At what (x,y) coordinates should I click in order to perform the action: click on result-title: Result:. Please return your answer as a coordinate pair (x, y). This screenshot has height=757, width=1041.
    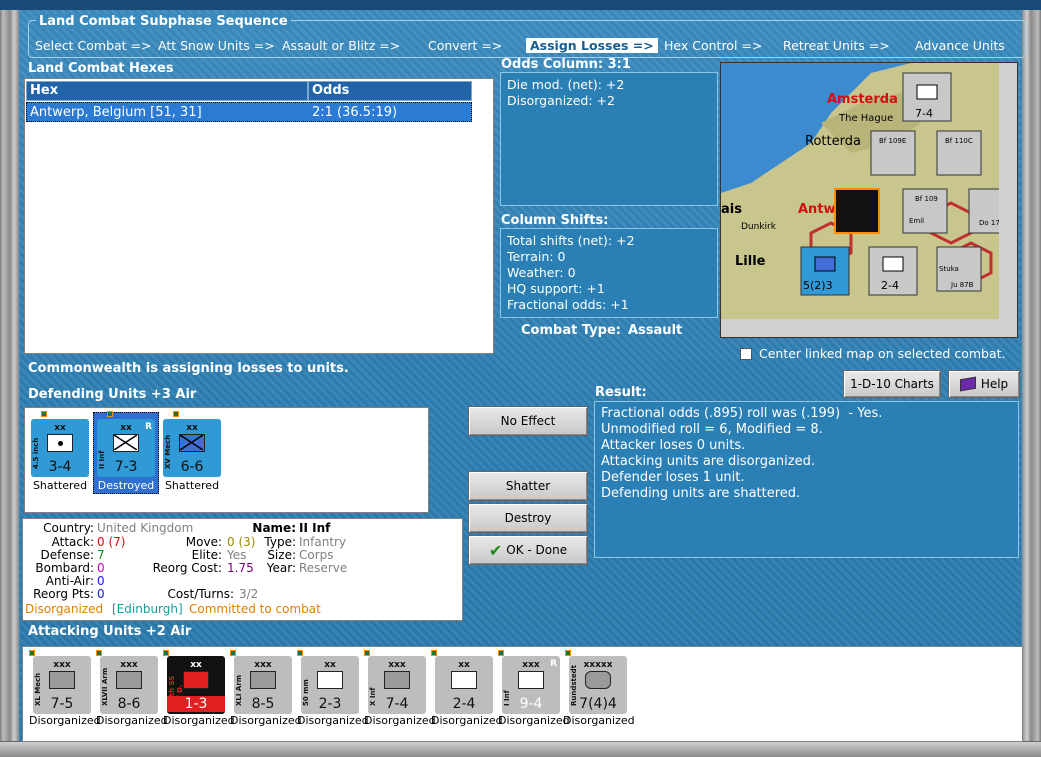
    Looking at the image, I should click on (621, 392).